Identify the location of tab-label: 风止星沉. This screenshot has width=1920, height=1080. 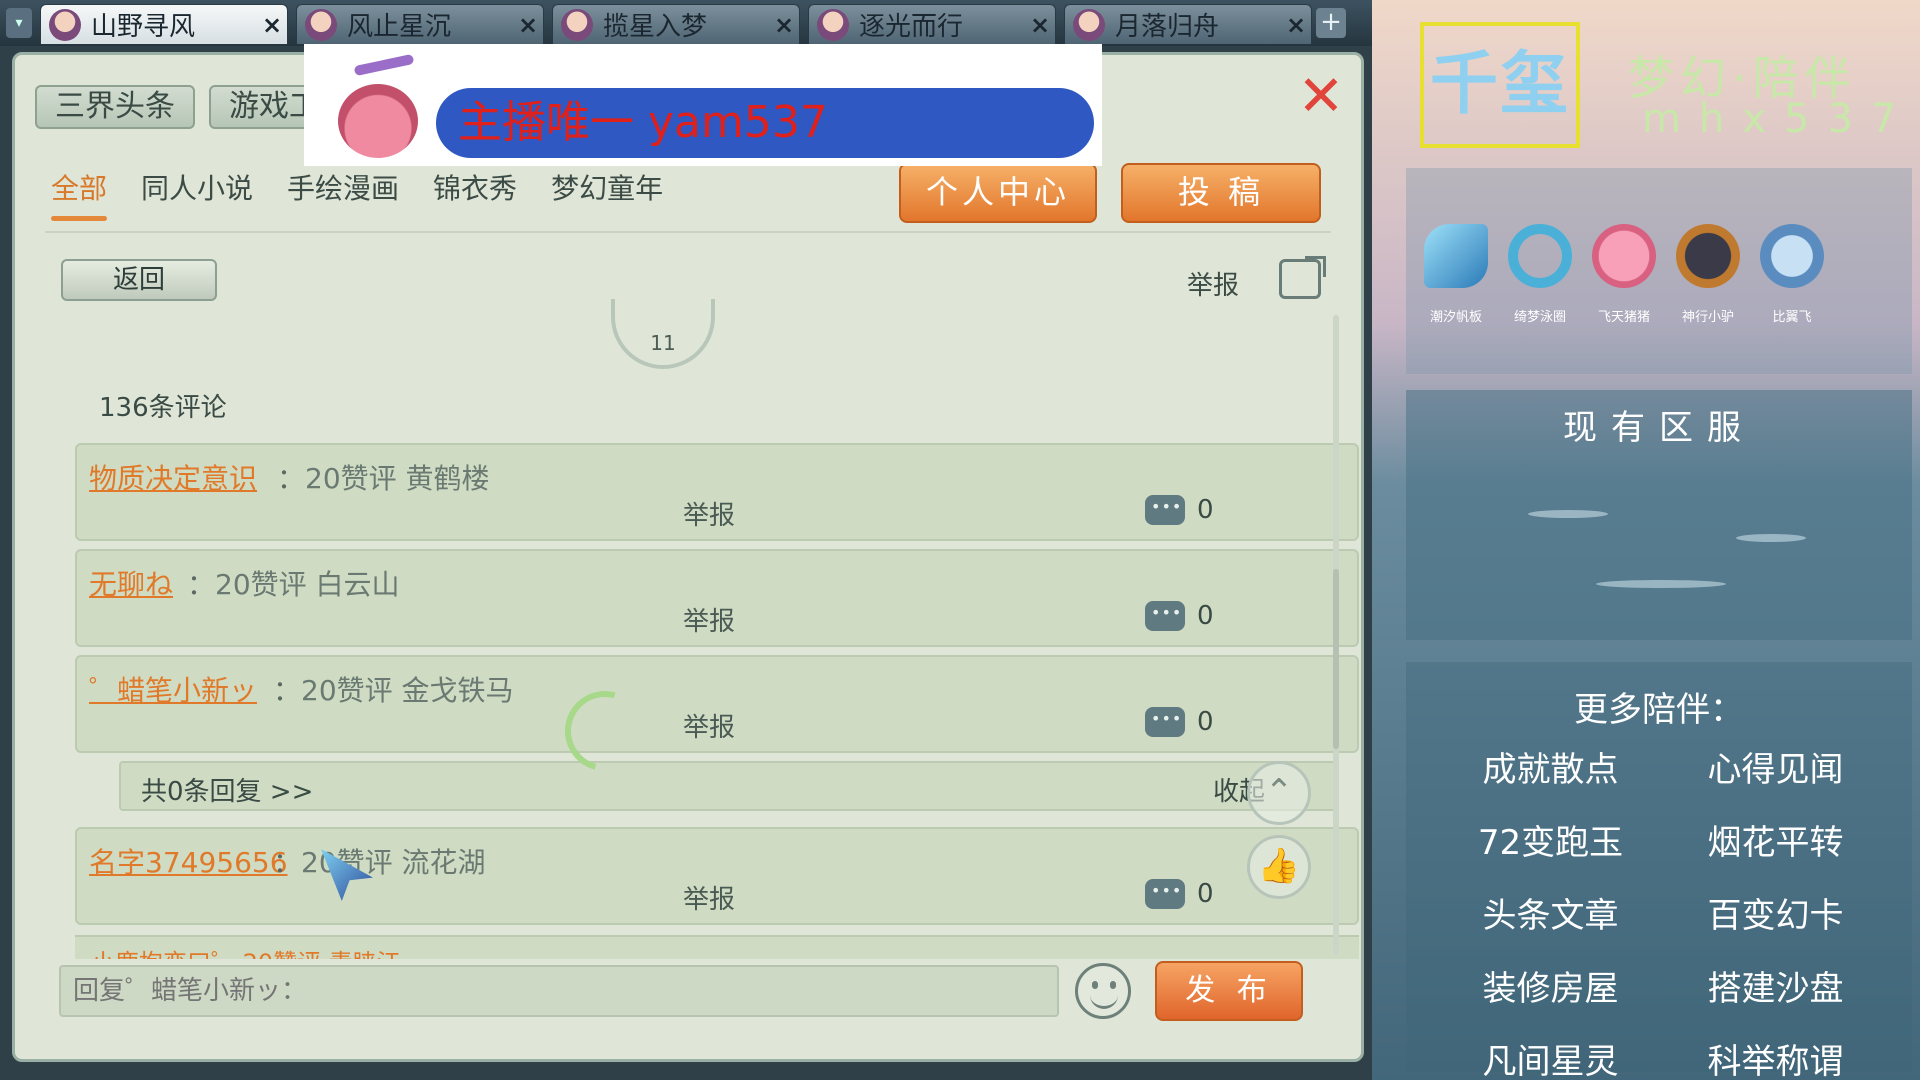
(399, 27).